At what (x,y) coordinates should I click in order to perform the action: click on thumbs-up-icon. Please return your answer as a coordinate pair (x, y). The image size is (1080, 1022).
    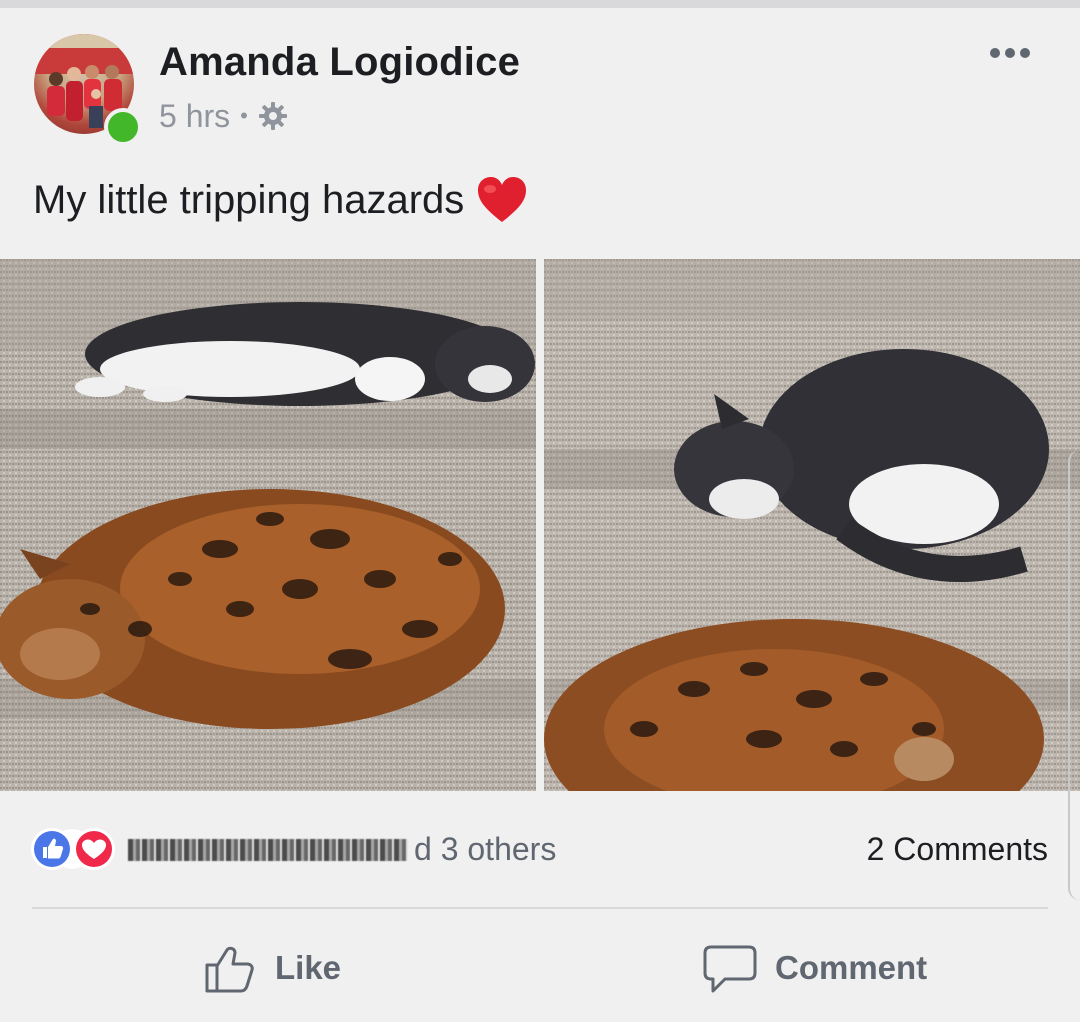
    Looking at the image, I should click on (229, 969).